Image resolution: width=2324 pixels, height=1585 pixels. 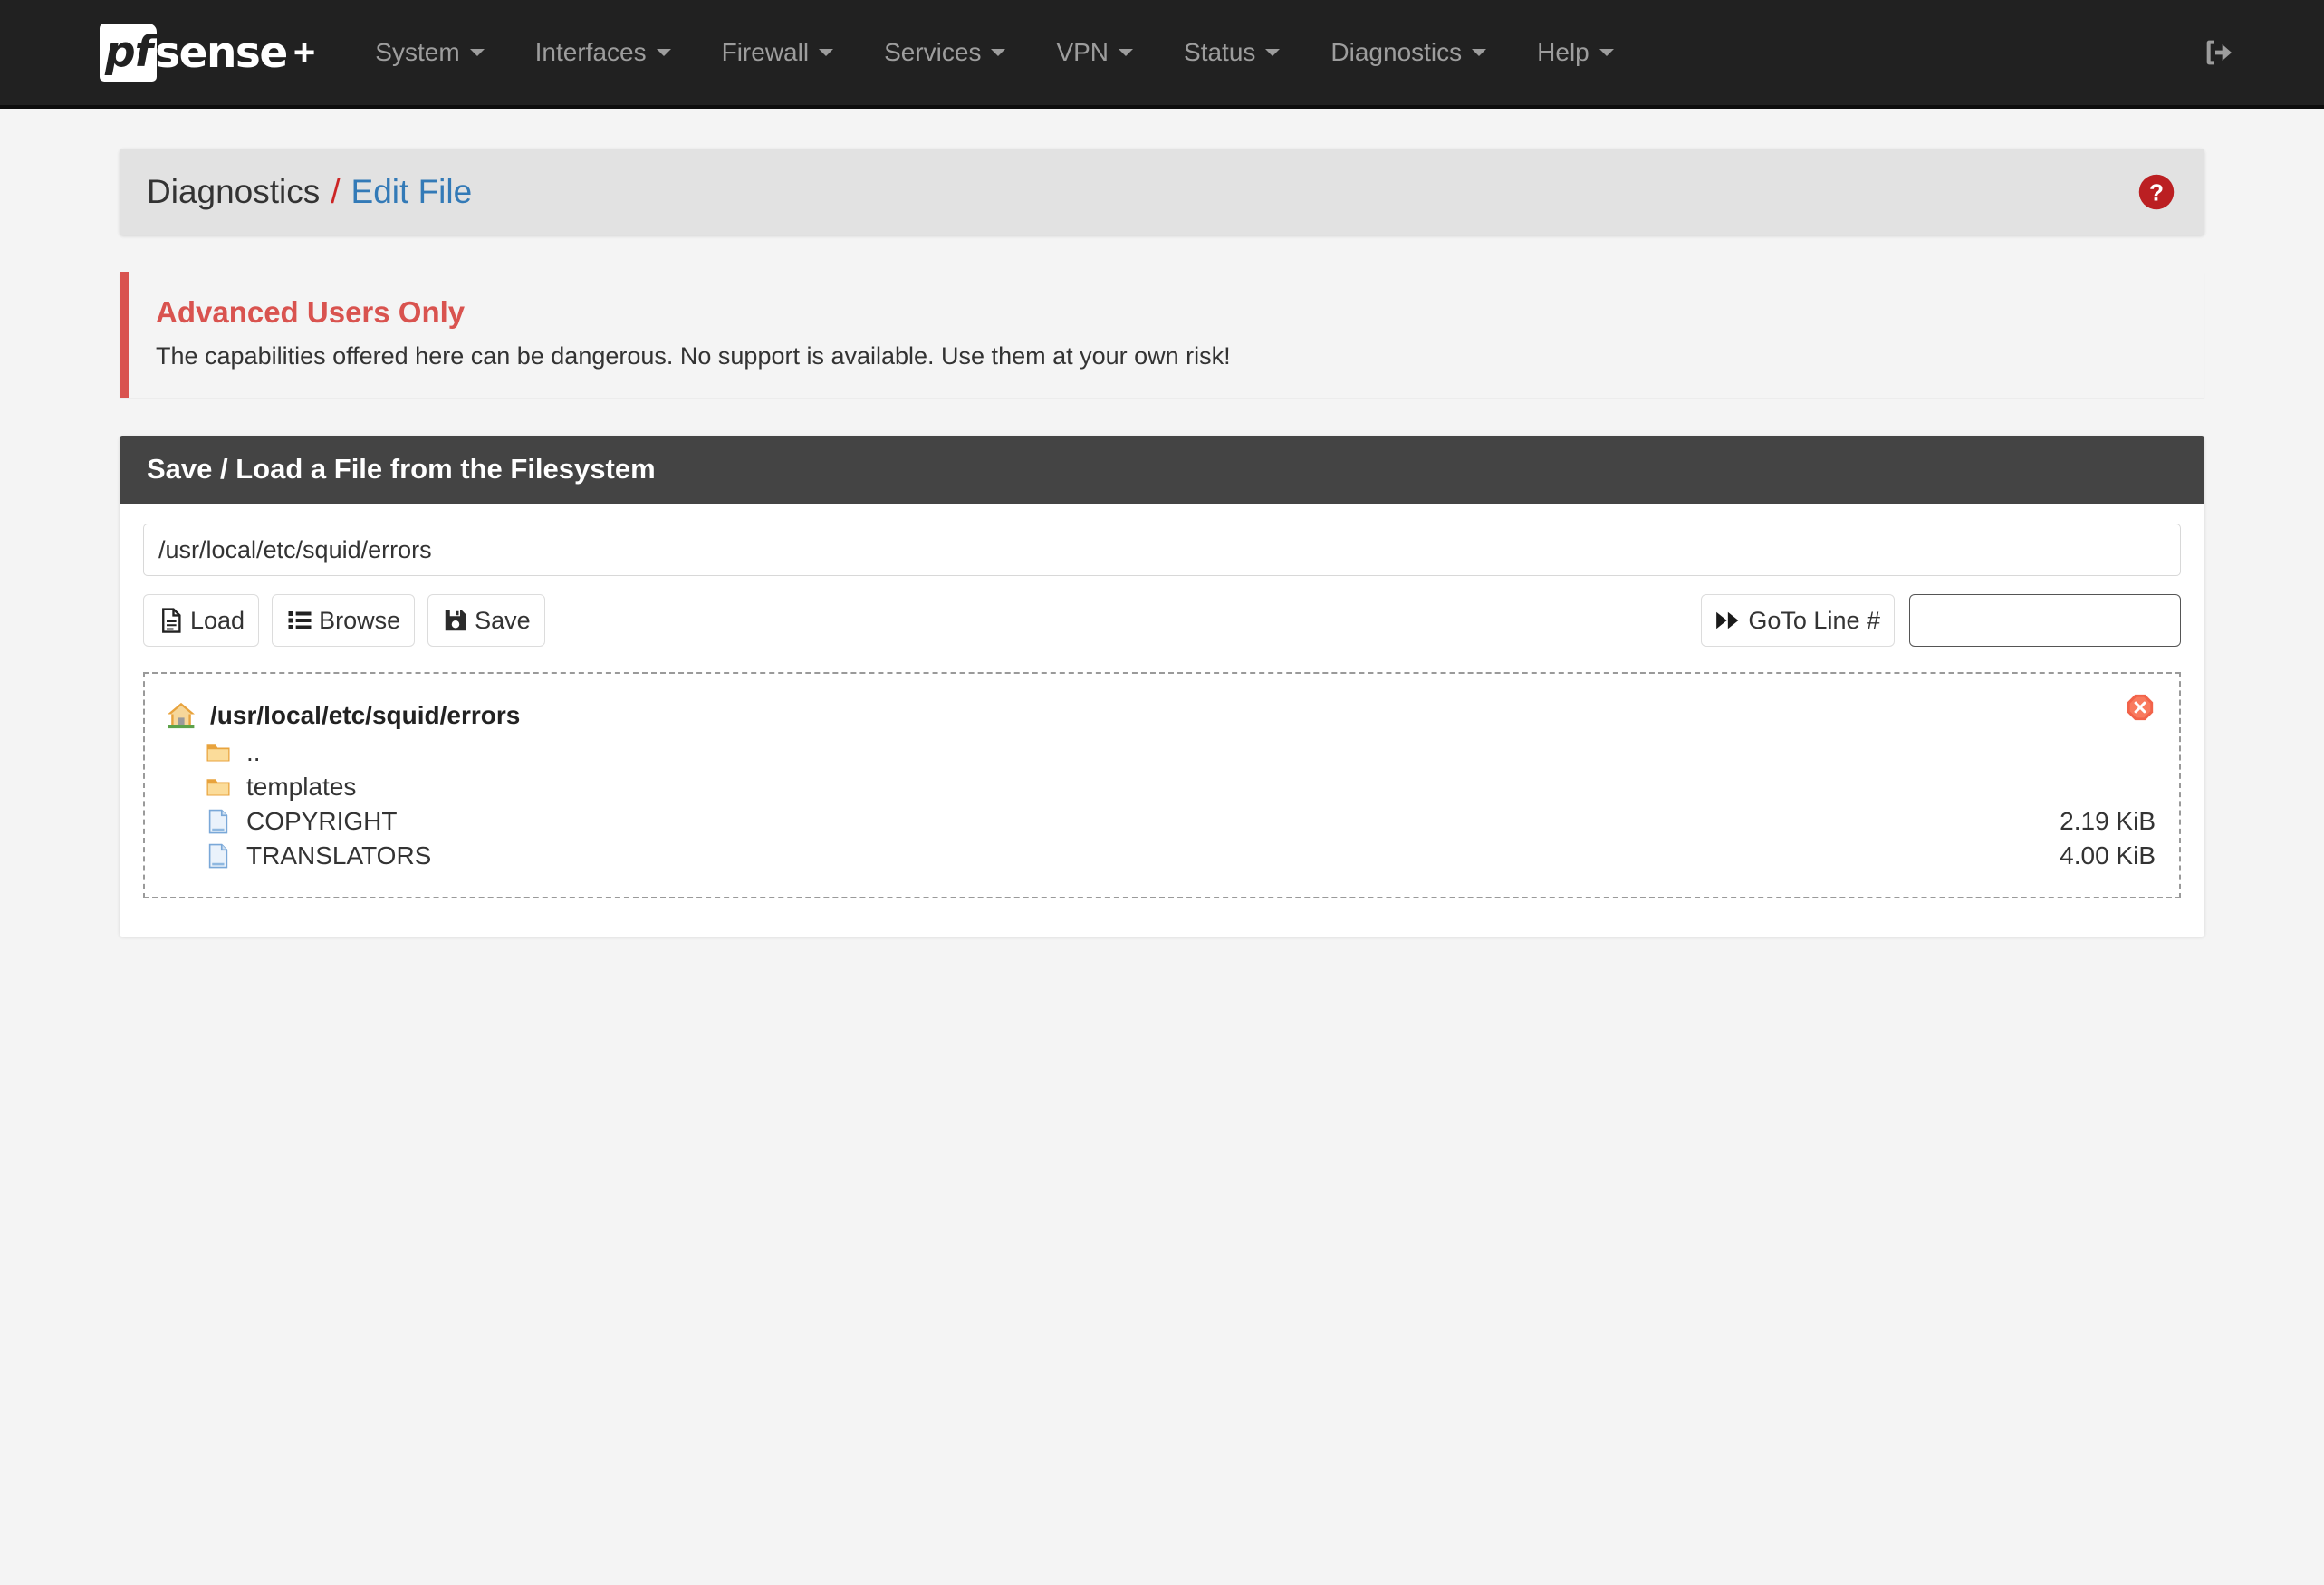 What do you see at coordinates (360, 620) in the screenshot?
I see `browse-button-label: Browse` at bounding box center [360, 620].